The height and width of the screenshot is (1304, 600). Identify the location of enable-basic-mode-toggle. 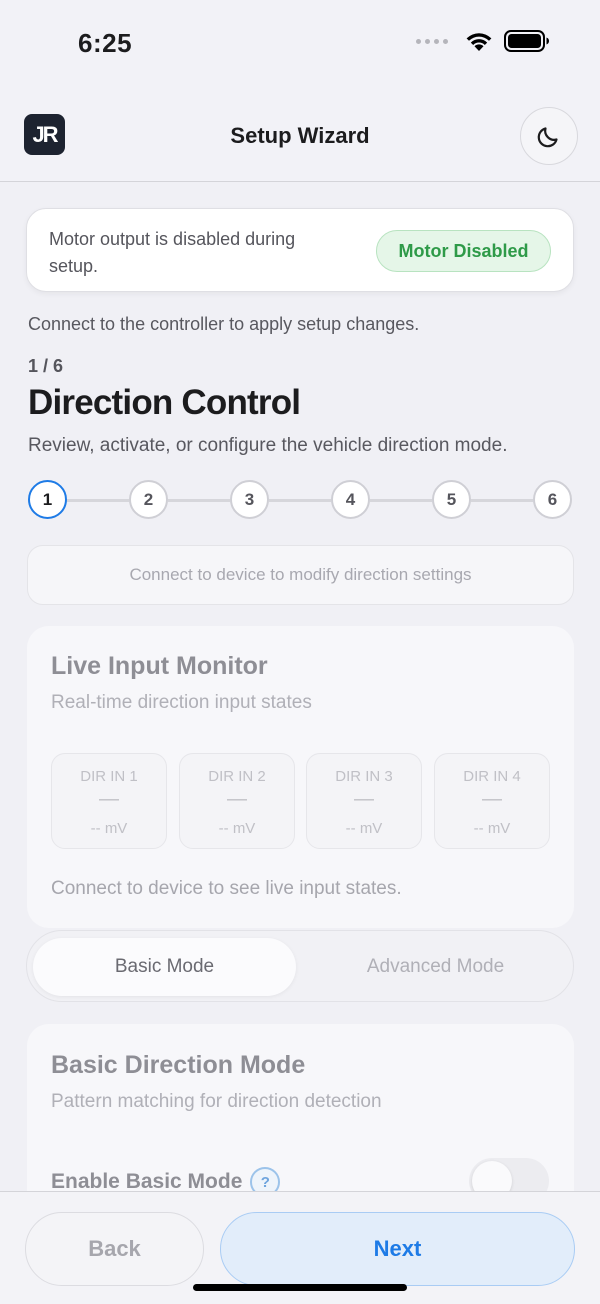
(509, 1174).